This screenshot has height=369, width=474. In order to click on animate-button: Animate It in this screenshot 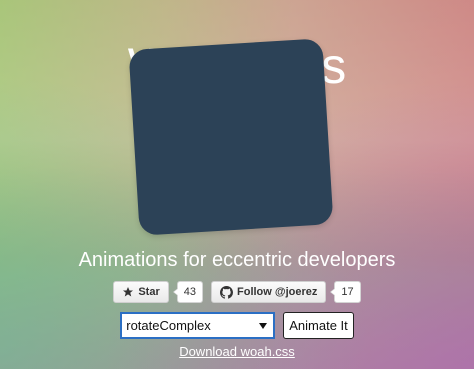, I will do `click(318, 325)`.